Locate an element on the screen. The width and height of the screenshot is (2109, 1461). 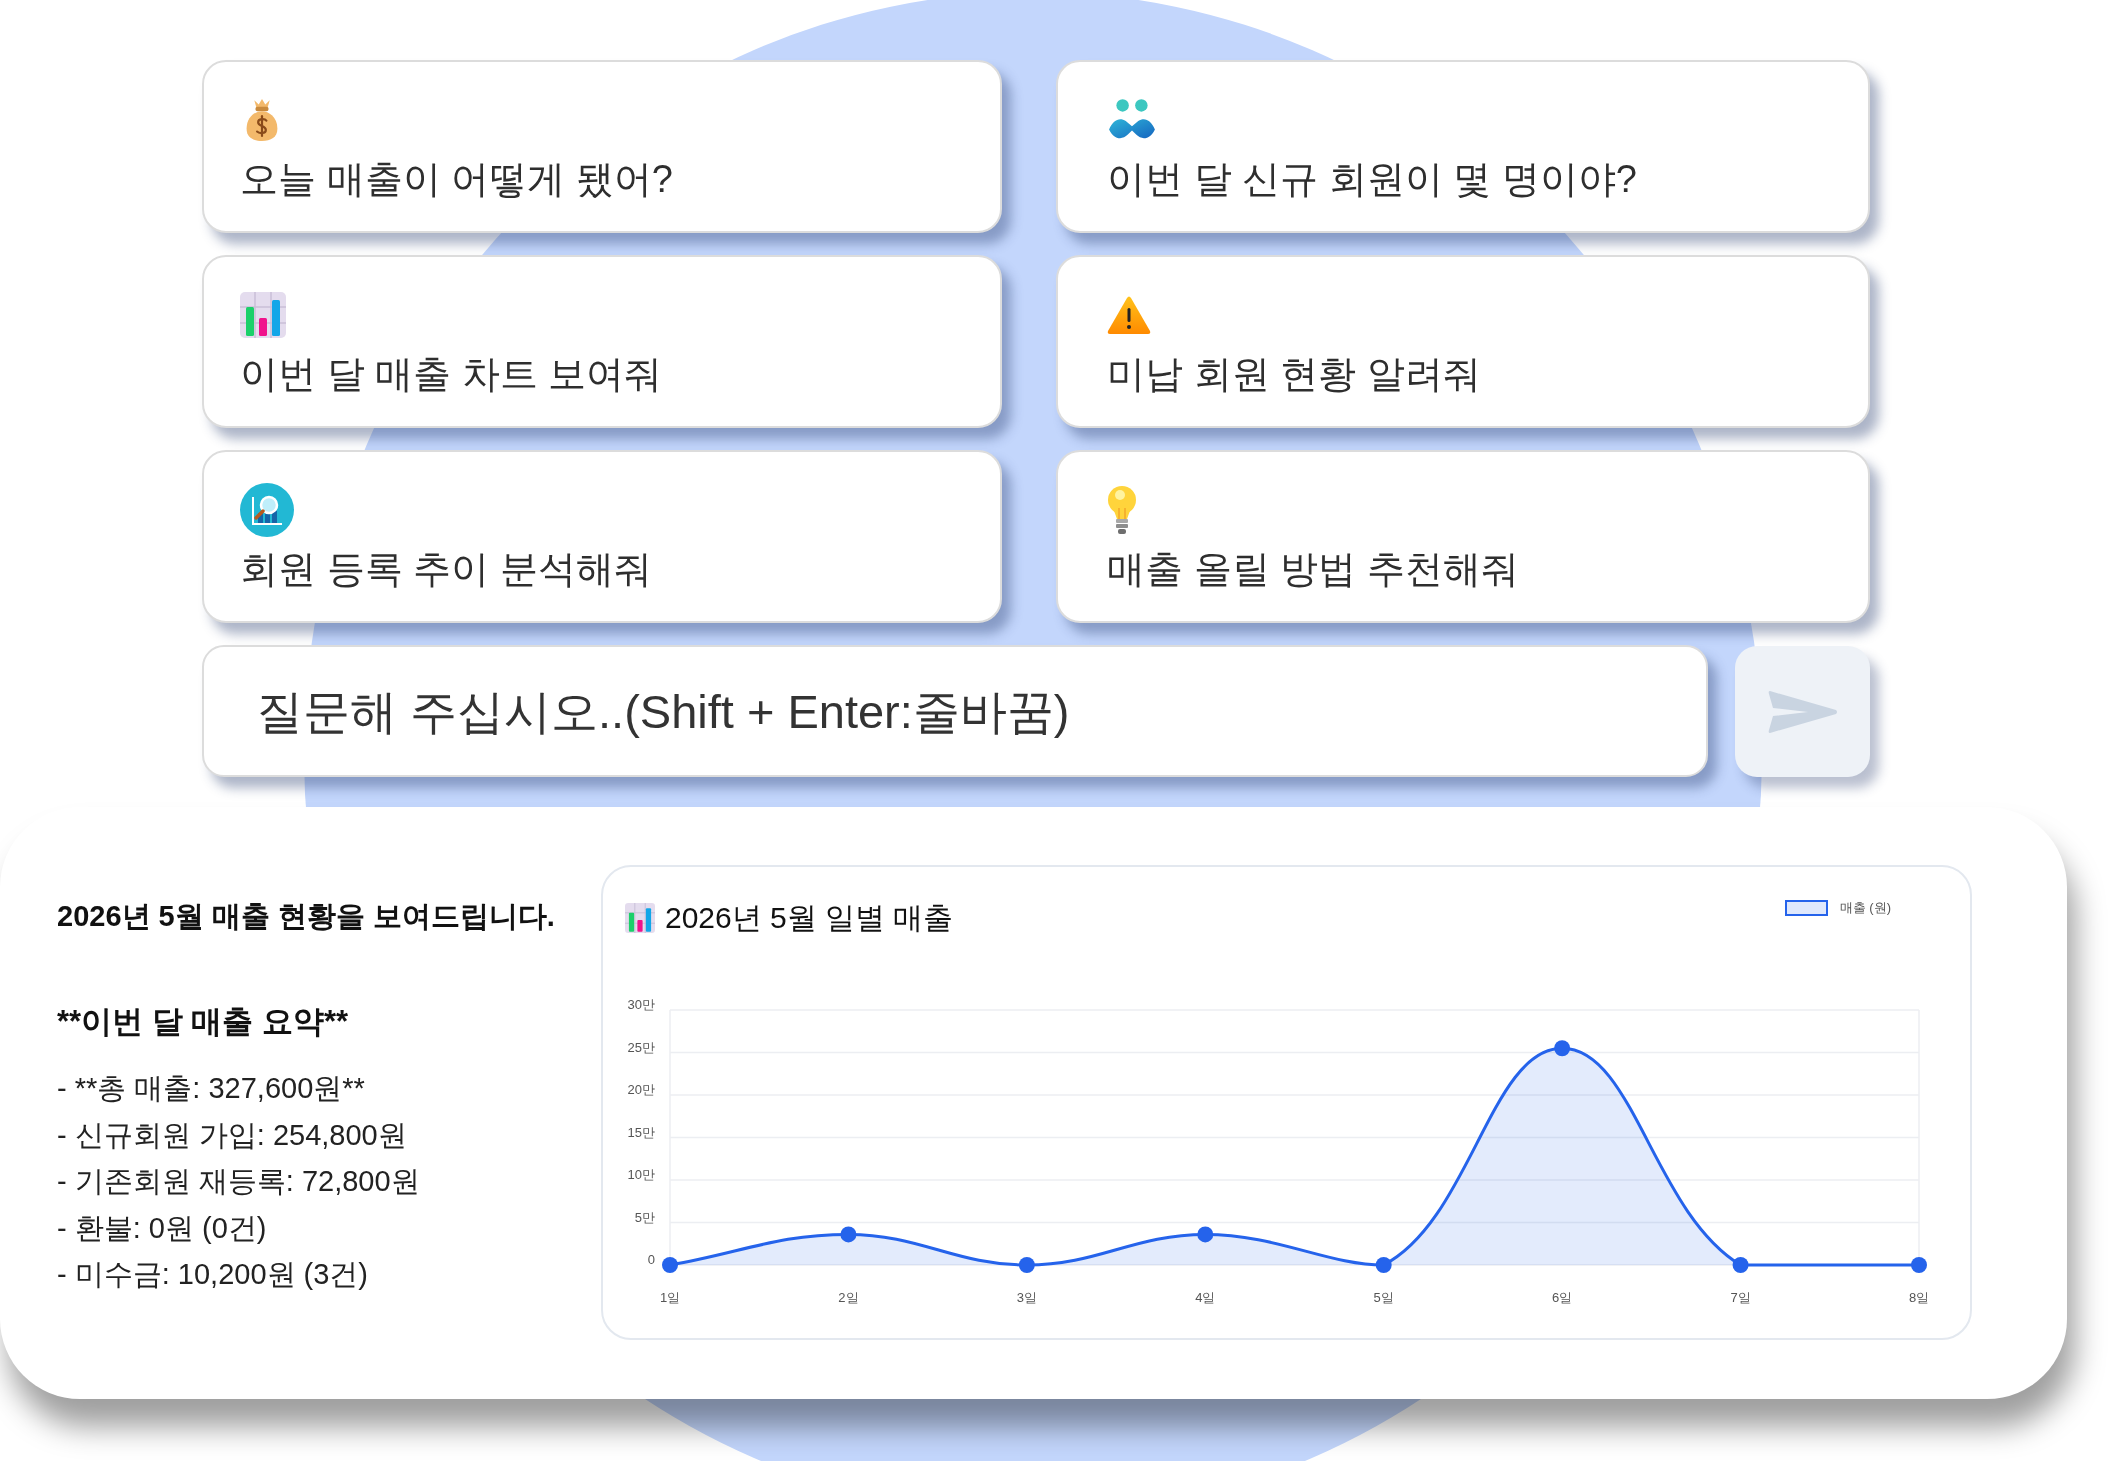
x-axis-label: 1일 is located at coordinates (670, 1297).